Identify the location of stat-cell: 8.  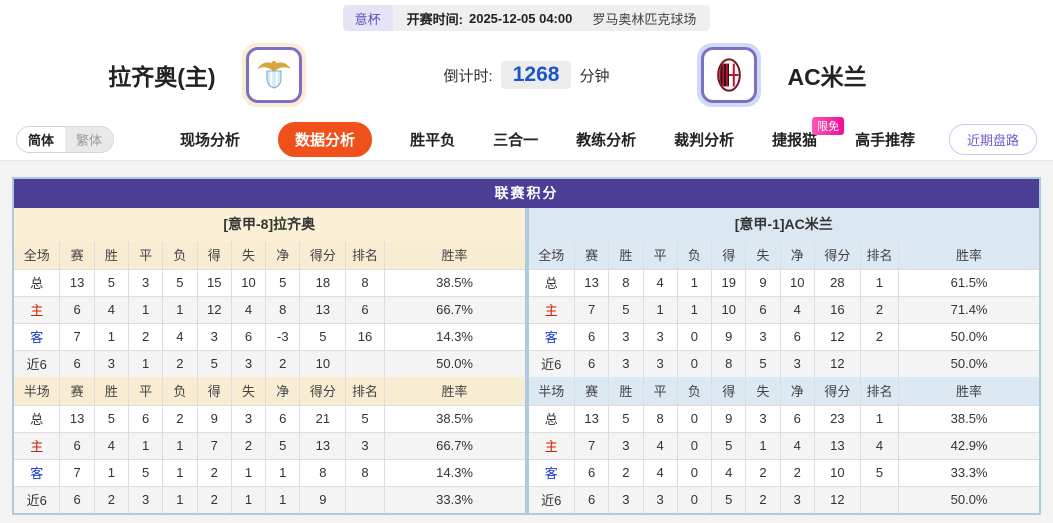
(729, 363).